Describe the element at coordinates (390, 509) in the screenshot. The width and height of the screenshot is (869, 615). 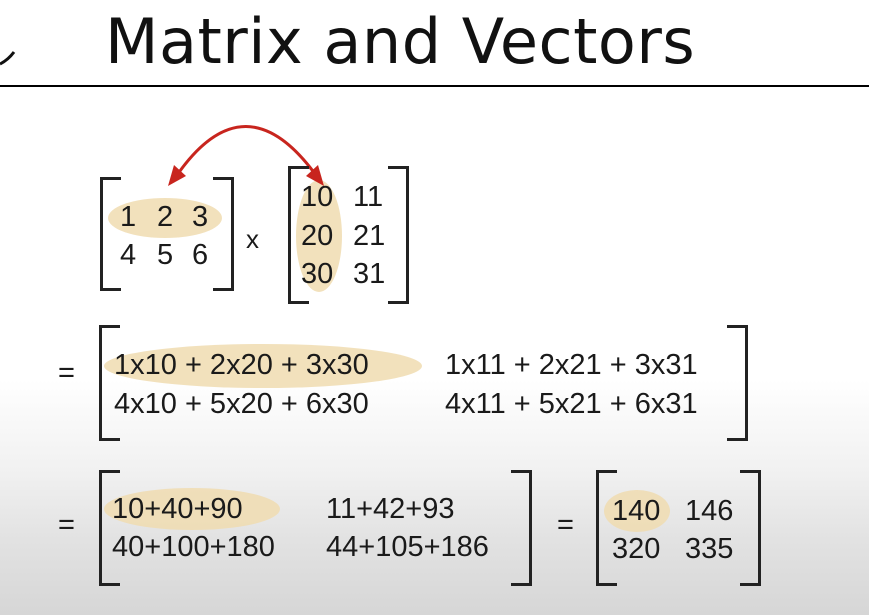
I see `step2-cell: 11+42+93` at that location.